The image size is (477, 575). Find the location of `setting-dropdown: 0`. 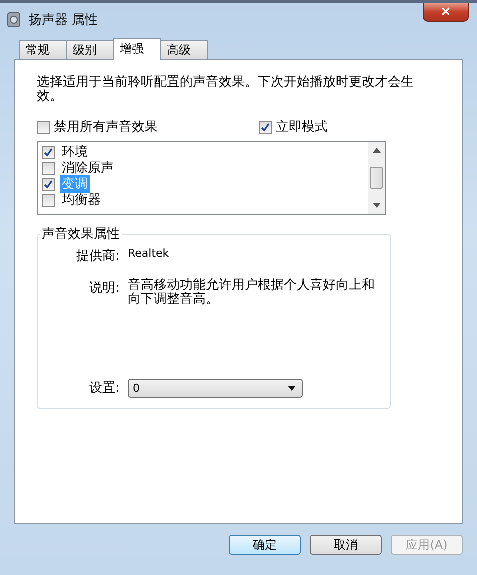

setting-dropdown: 0 is located at coordinates (215, 388).